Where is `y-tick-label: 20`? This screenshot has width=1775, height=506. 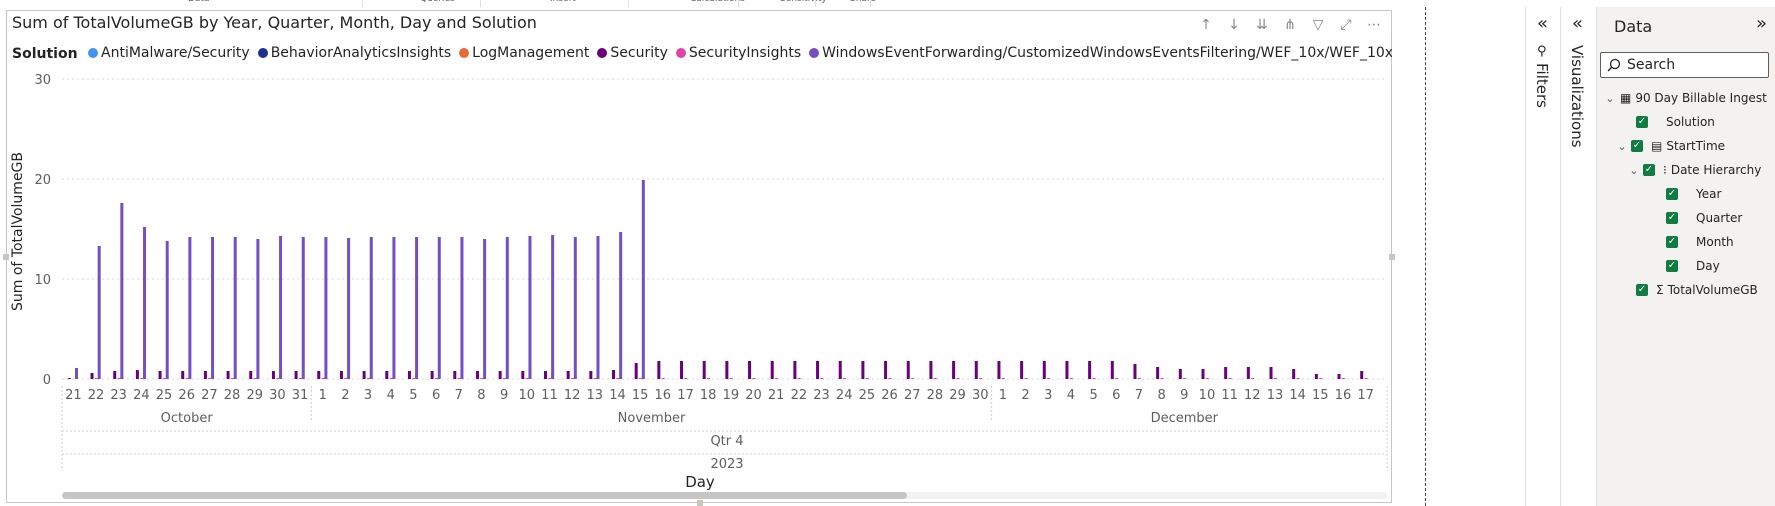 y-tick-label: 20 is located at coordinates (42, 180).